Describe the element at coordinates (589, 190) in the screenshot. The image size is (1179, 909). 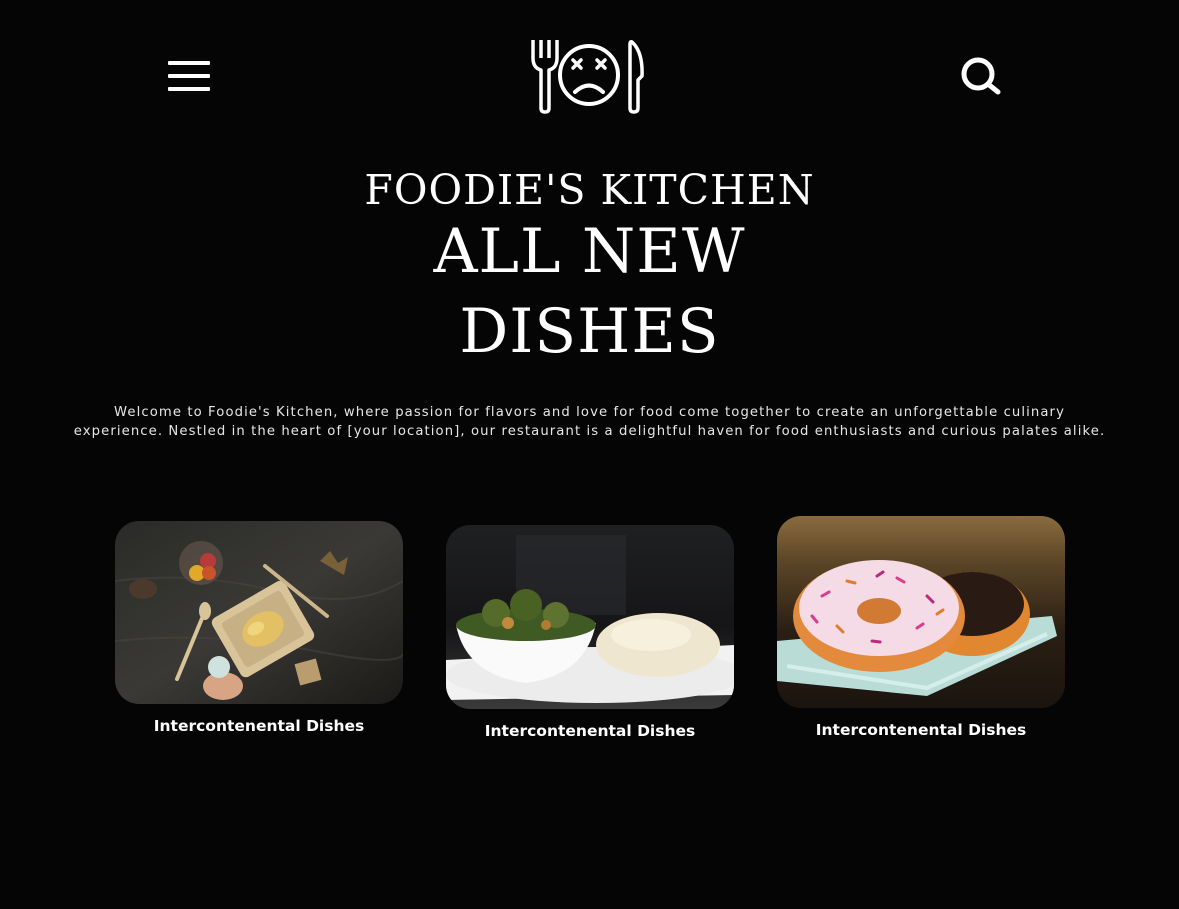
I see `brand-title: FOODIE'S KITCHEN` at that location.